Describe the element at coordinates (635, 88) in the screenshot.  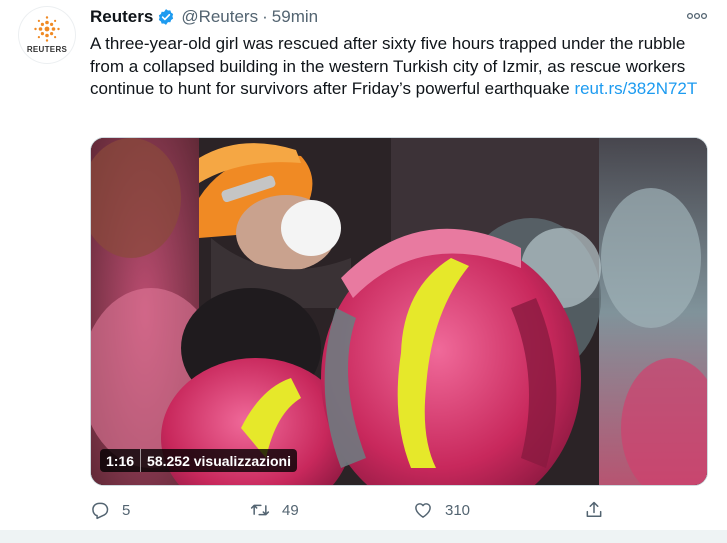
I see `tweet-link: reut.rs/382N72T` at that location.